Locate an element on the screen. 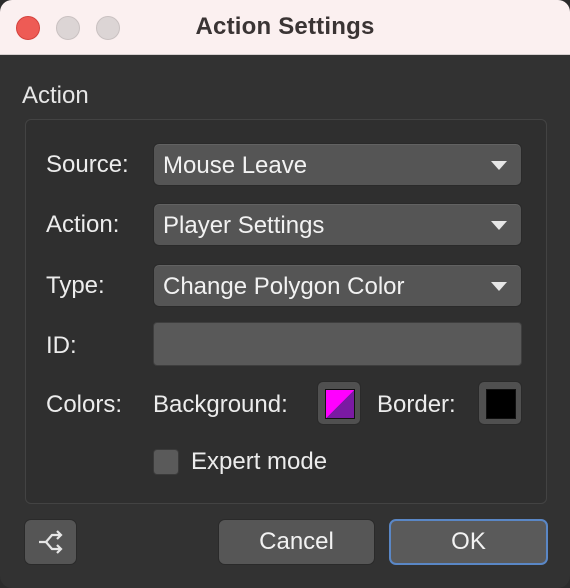 The image size is (570, 588). title-bar: Action Settings is located at coordinates (285, 27).